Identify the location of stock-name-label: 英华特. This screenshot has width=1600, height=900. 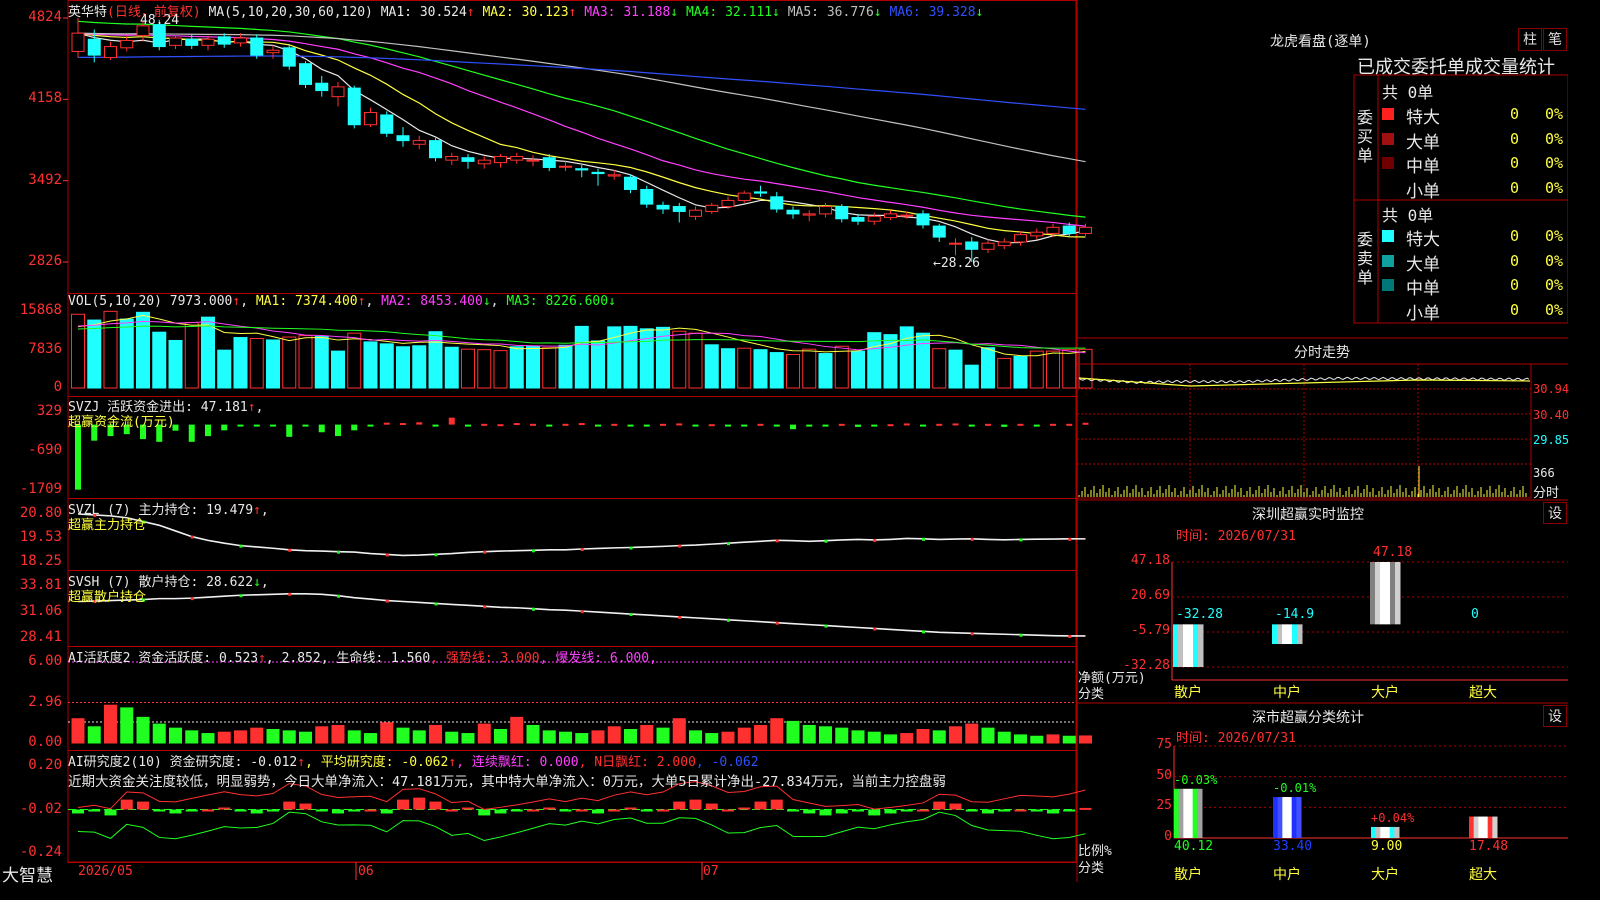
(88, 12).